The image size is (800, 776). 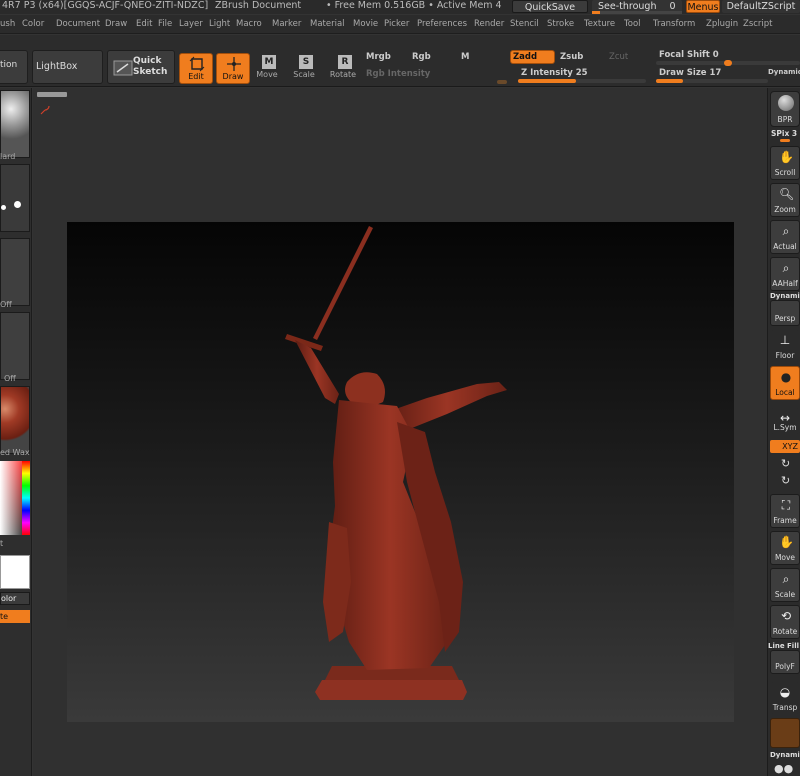 I want to click on menu-picker: Picker, so click(x=396, y=24).